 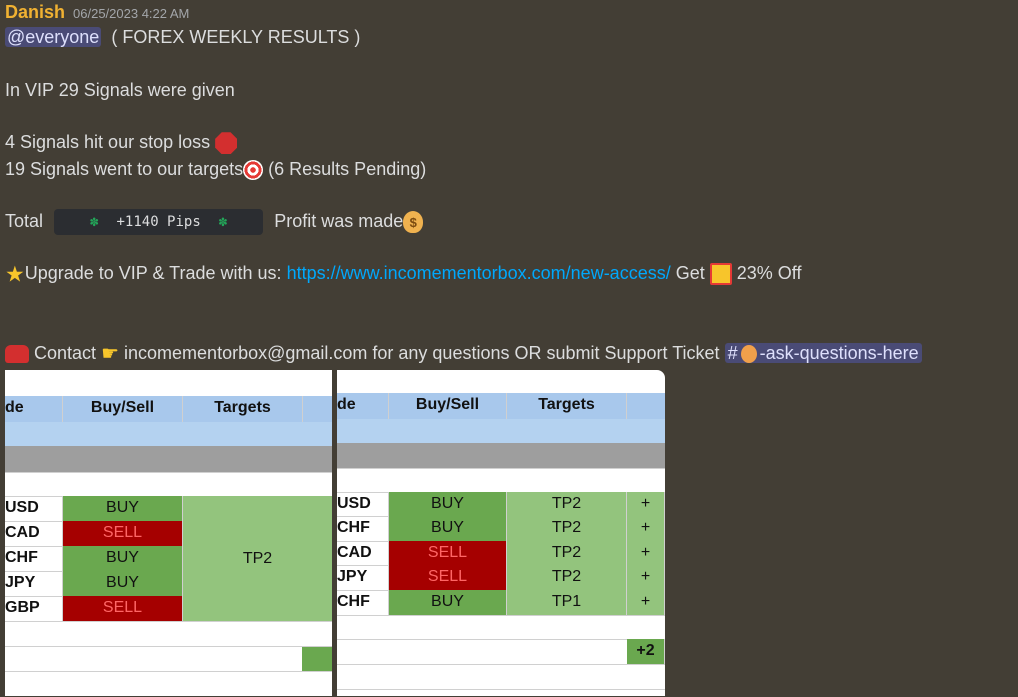 I want to click on everyone-mention: @everyone, so click(x=53, y=37).